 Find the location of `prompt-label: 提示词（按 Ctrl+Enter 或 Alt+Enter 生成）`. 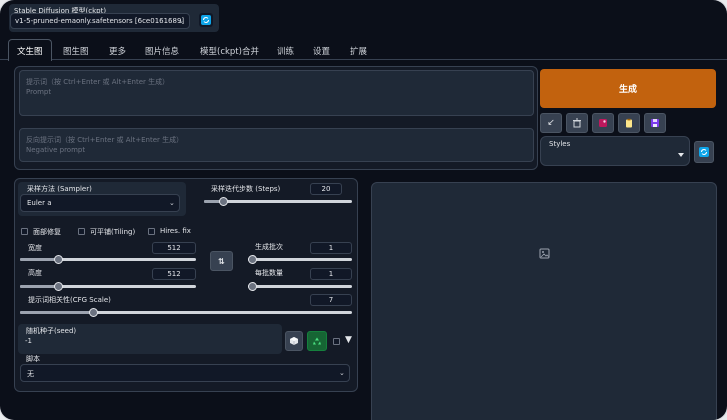

prompt-label: 提示词（按 Ctrl+Enter 或 Alt+Enter 生成） is located at coordinates (98, 82).